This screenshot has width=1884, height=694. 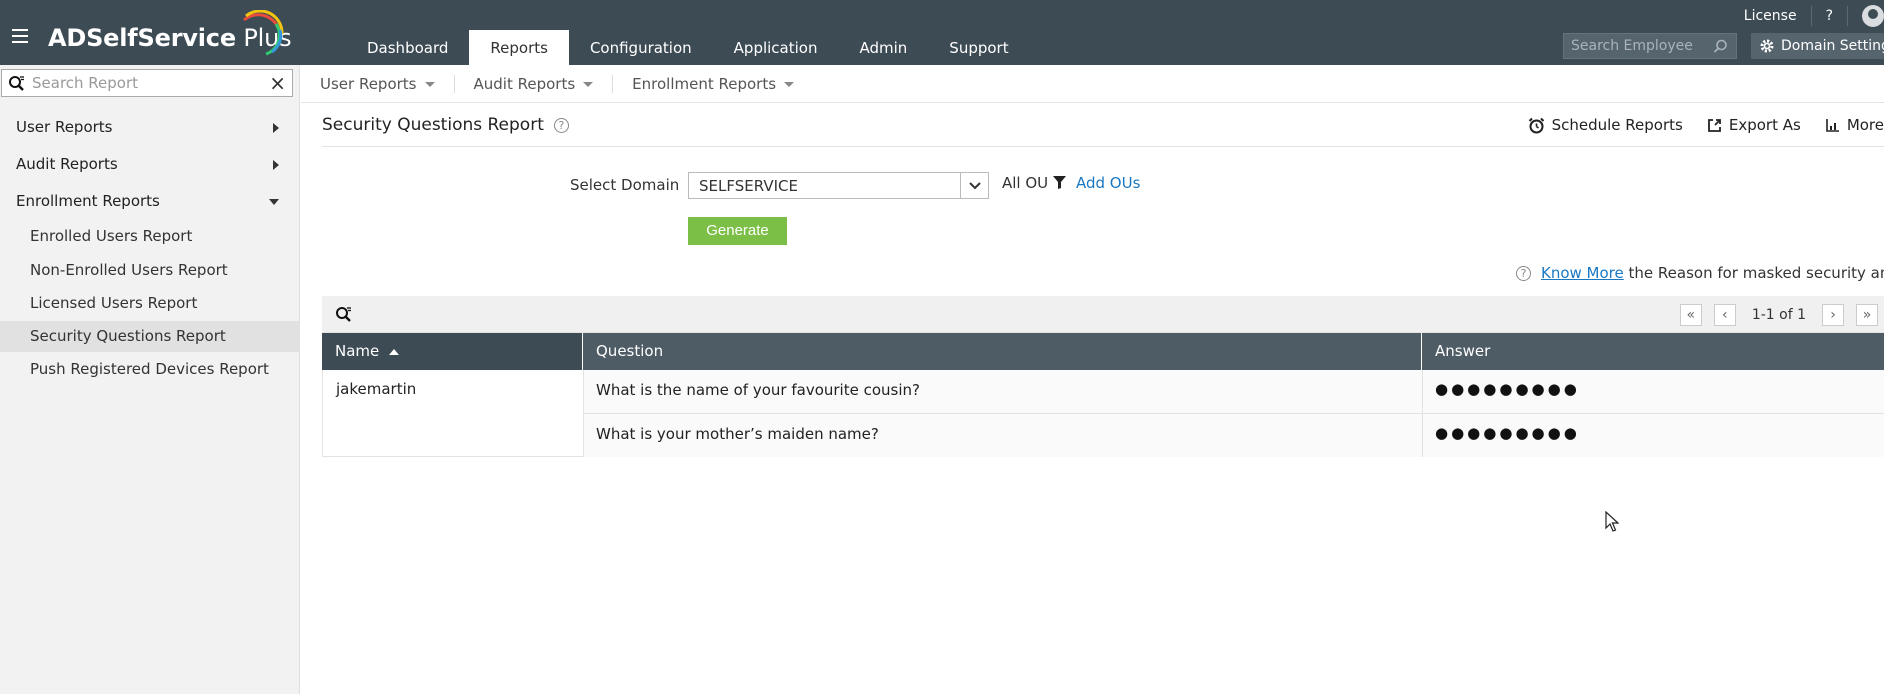 I want to click on tab-dashboard: Dashboard, so click(x=407, y=47).